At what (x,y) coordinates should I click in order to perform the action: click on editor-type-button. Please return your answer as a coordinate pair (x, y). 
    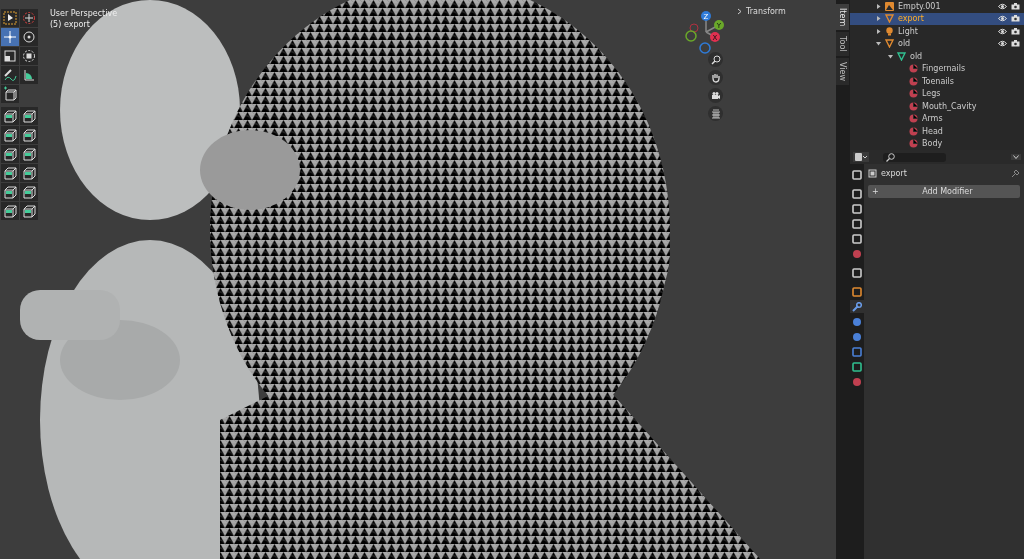
    Looking at the image, I should click on (861, 157).